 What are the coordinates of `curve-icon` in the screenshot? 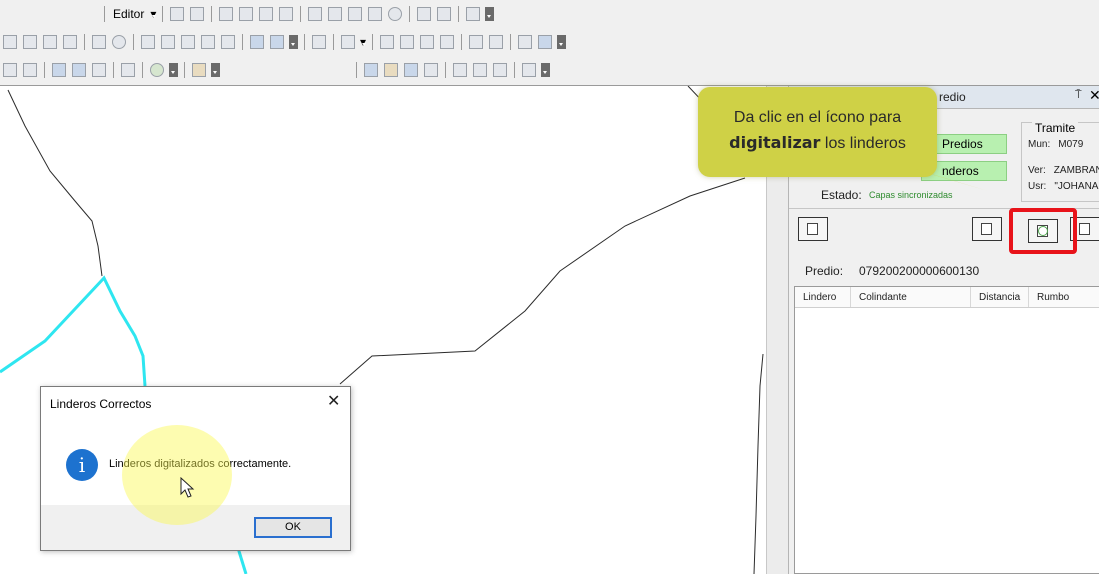 It's located at (246, 14).